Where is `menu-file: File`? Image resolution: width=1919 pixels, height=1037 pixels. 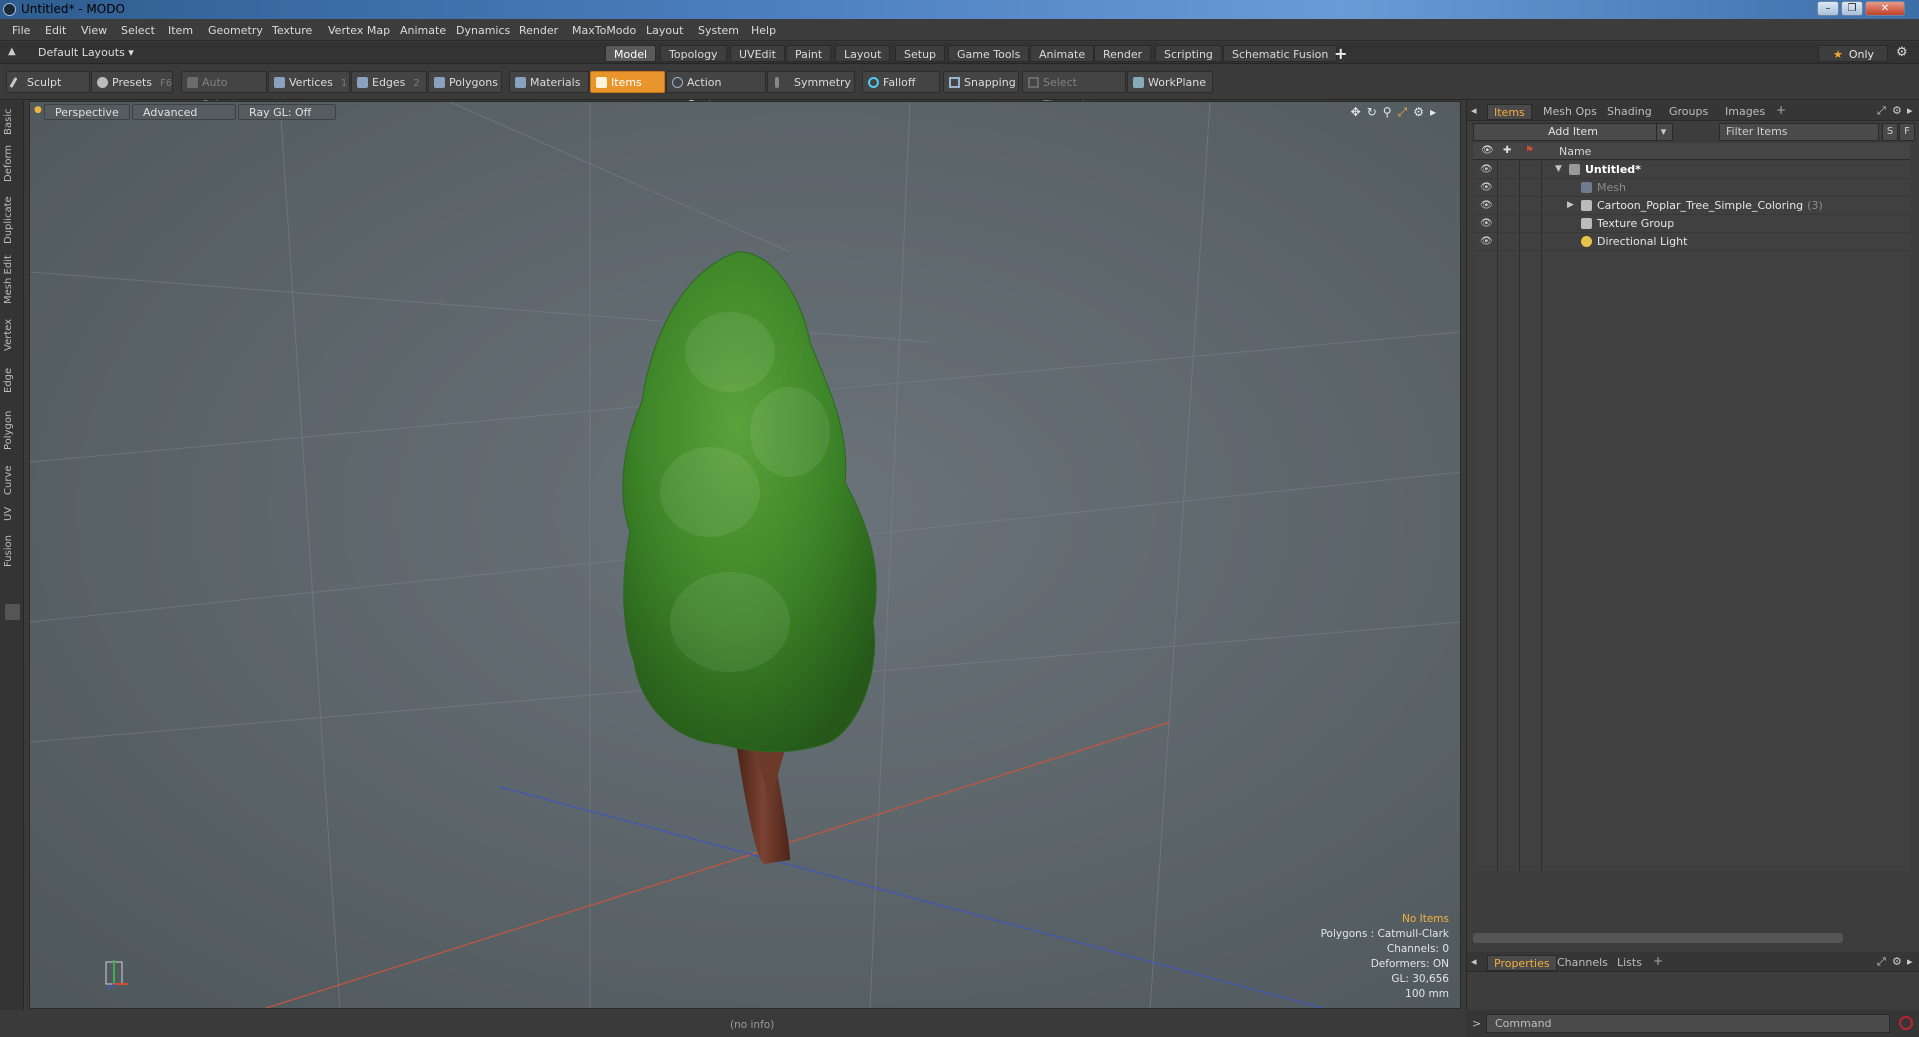
menu-file: File is located at coordinates (21, 30).